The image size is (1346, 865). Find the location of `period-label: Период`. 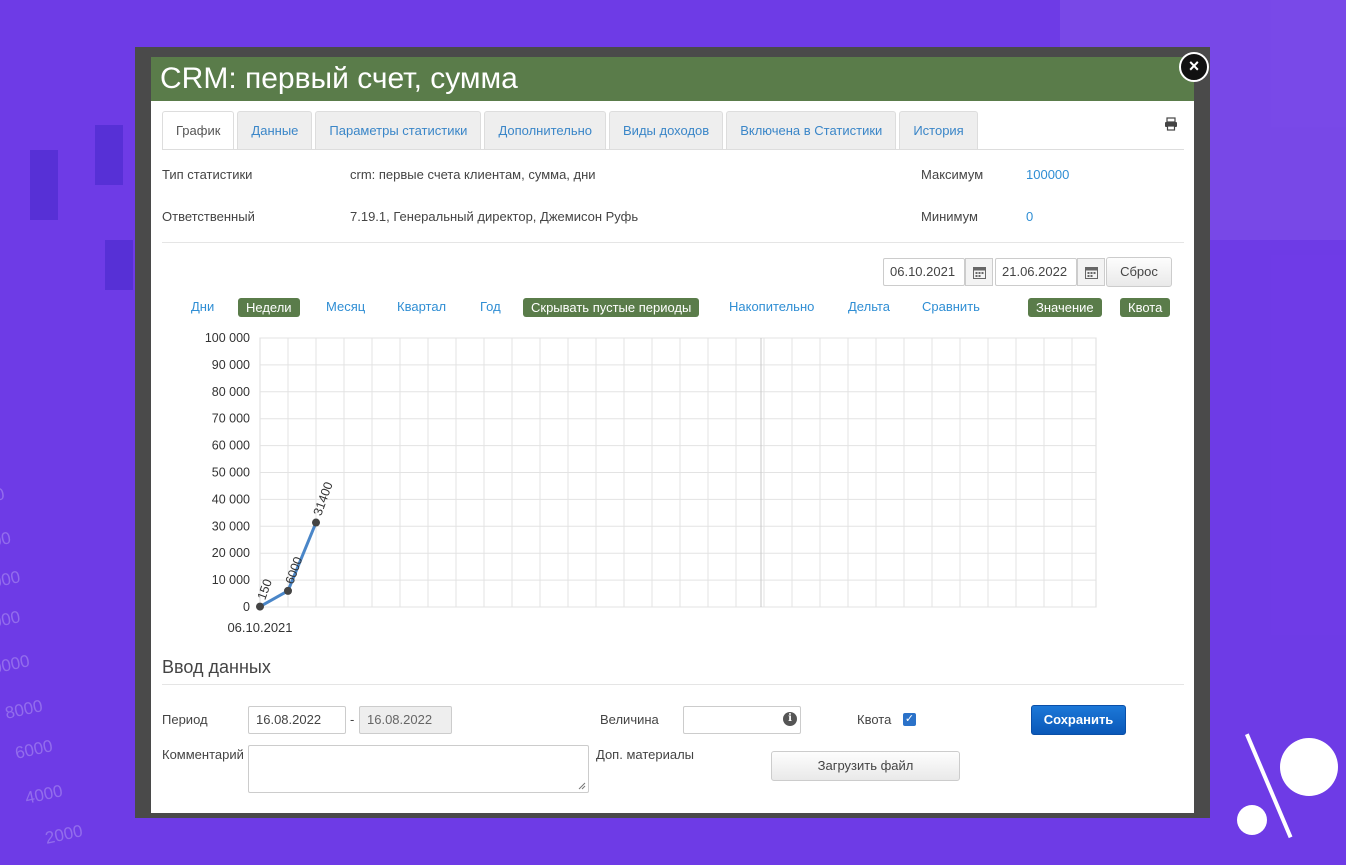

period-label: Период is located at coordinates (185, 719).